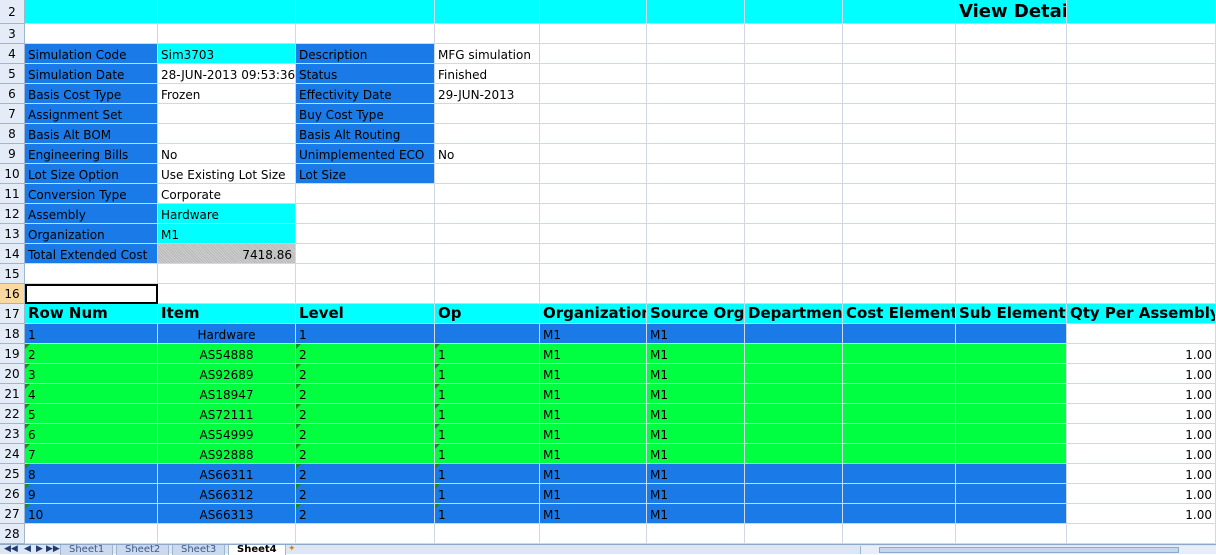 The width and height of the screenshot is (1216, 555). Describe the element at coordinates (227, 474) in the screenshot. I see `cell: AS66311` at that location.